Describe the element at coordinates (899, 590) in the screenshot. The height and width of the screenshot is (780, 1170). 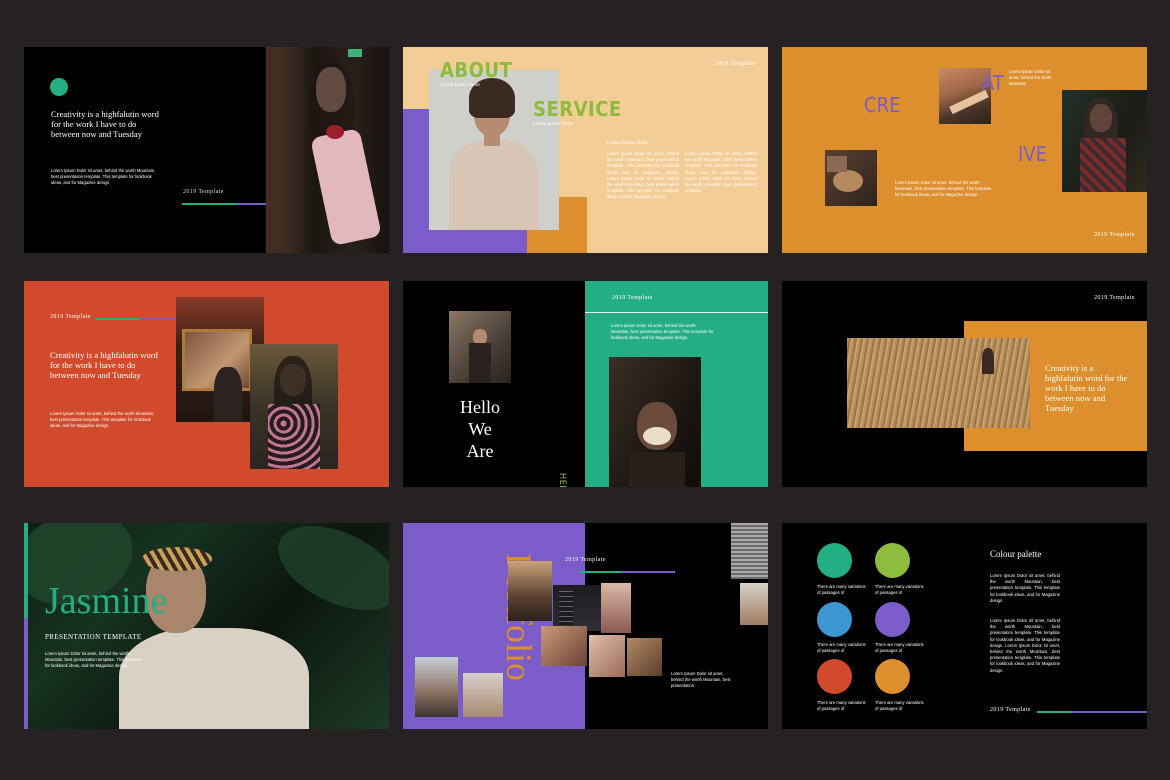
I see `swatch-caption-2: There are many variations of passages of` at that location.